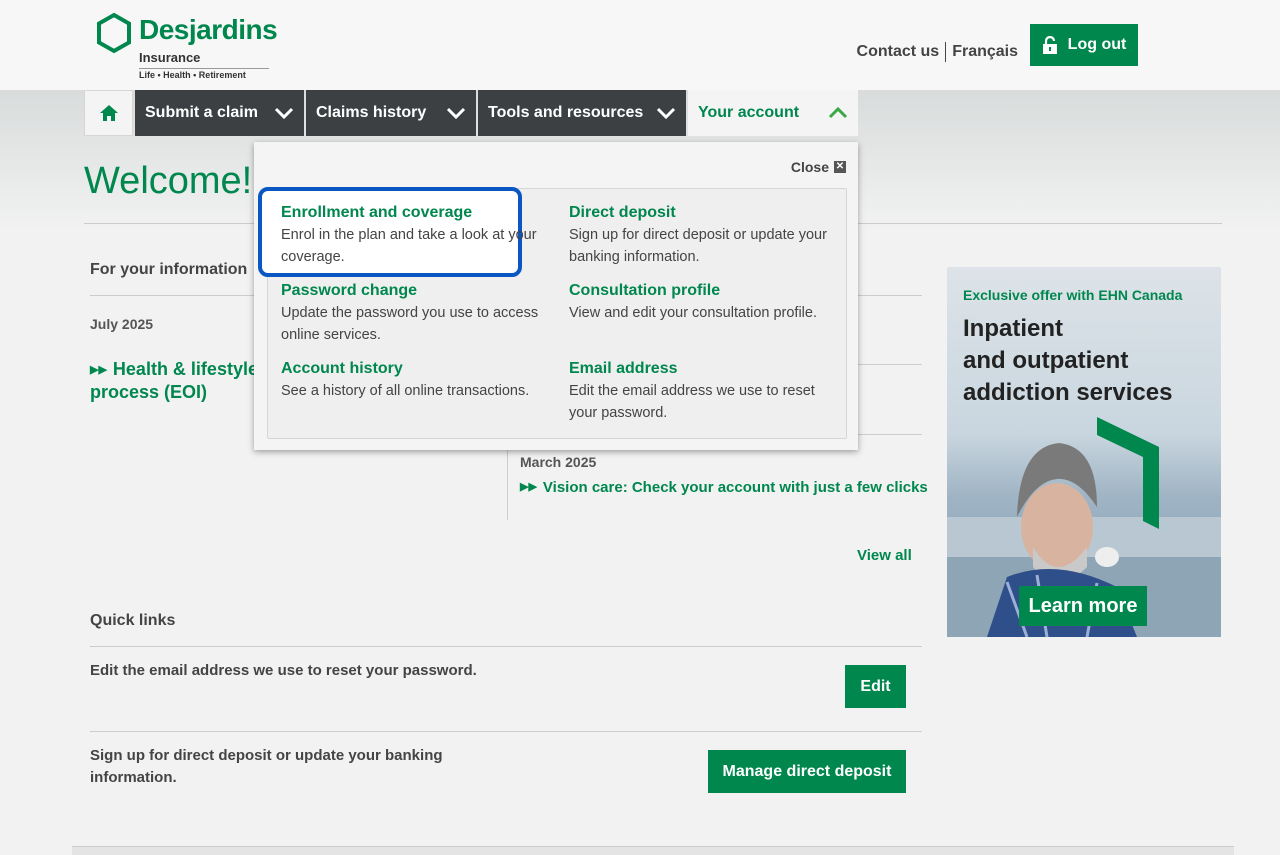  I want to click on info-section-title: For your information, so click(169, 269).